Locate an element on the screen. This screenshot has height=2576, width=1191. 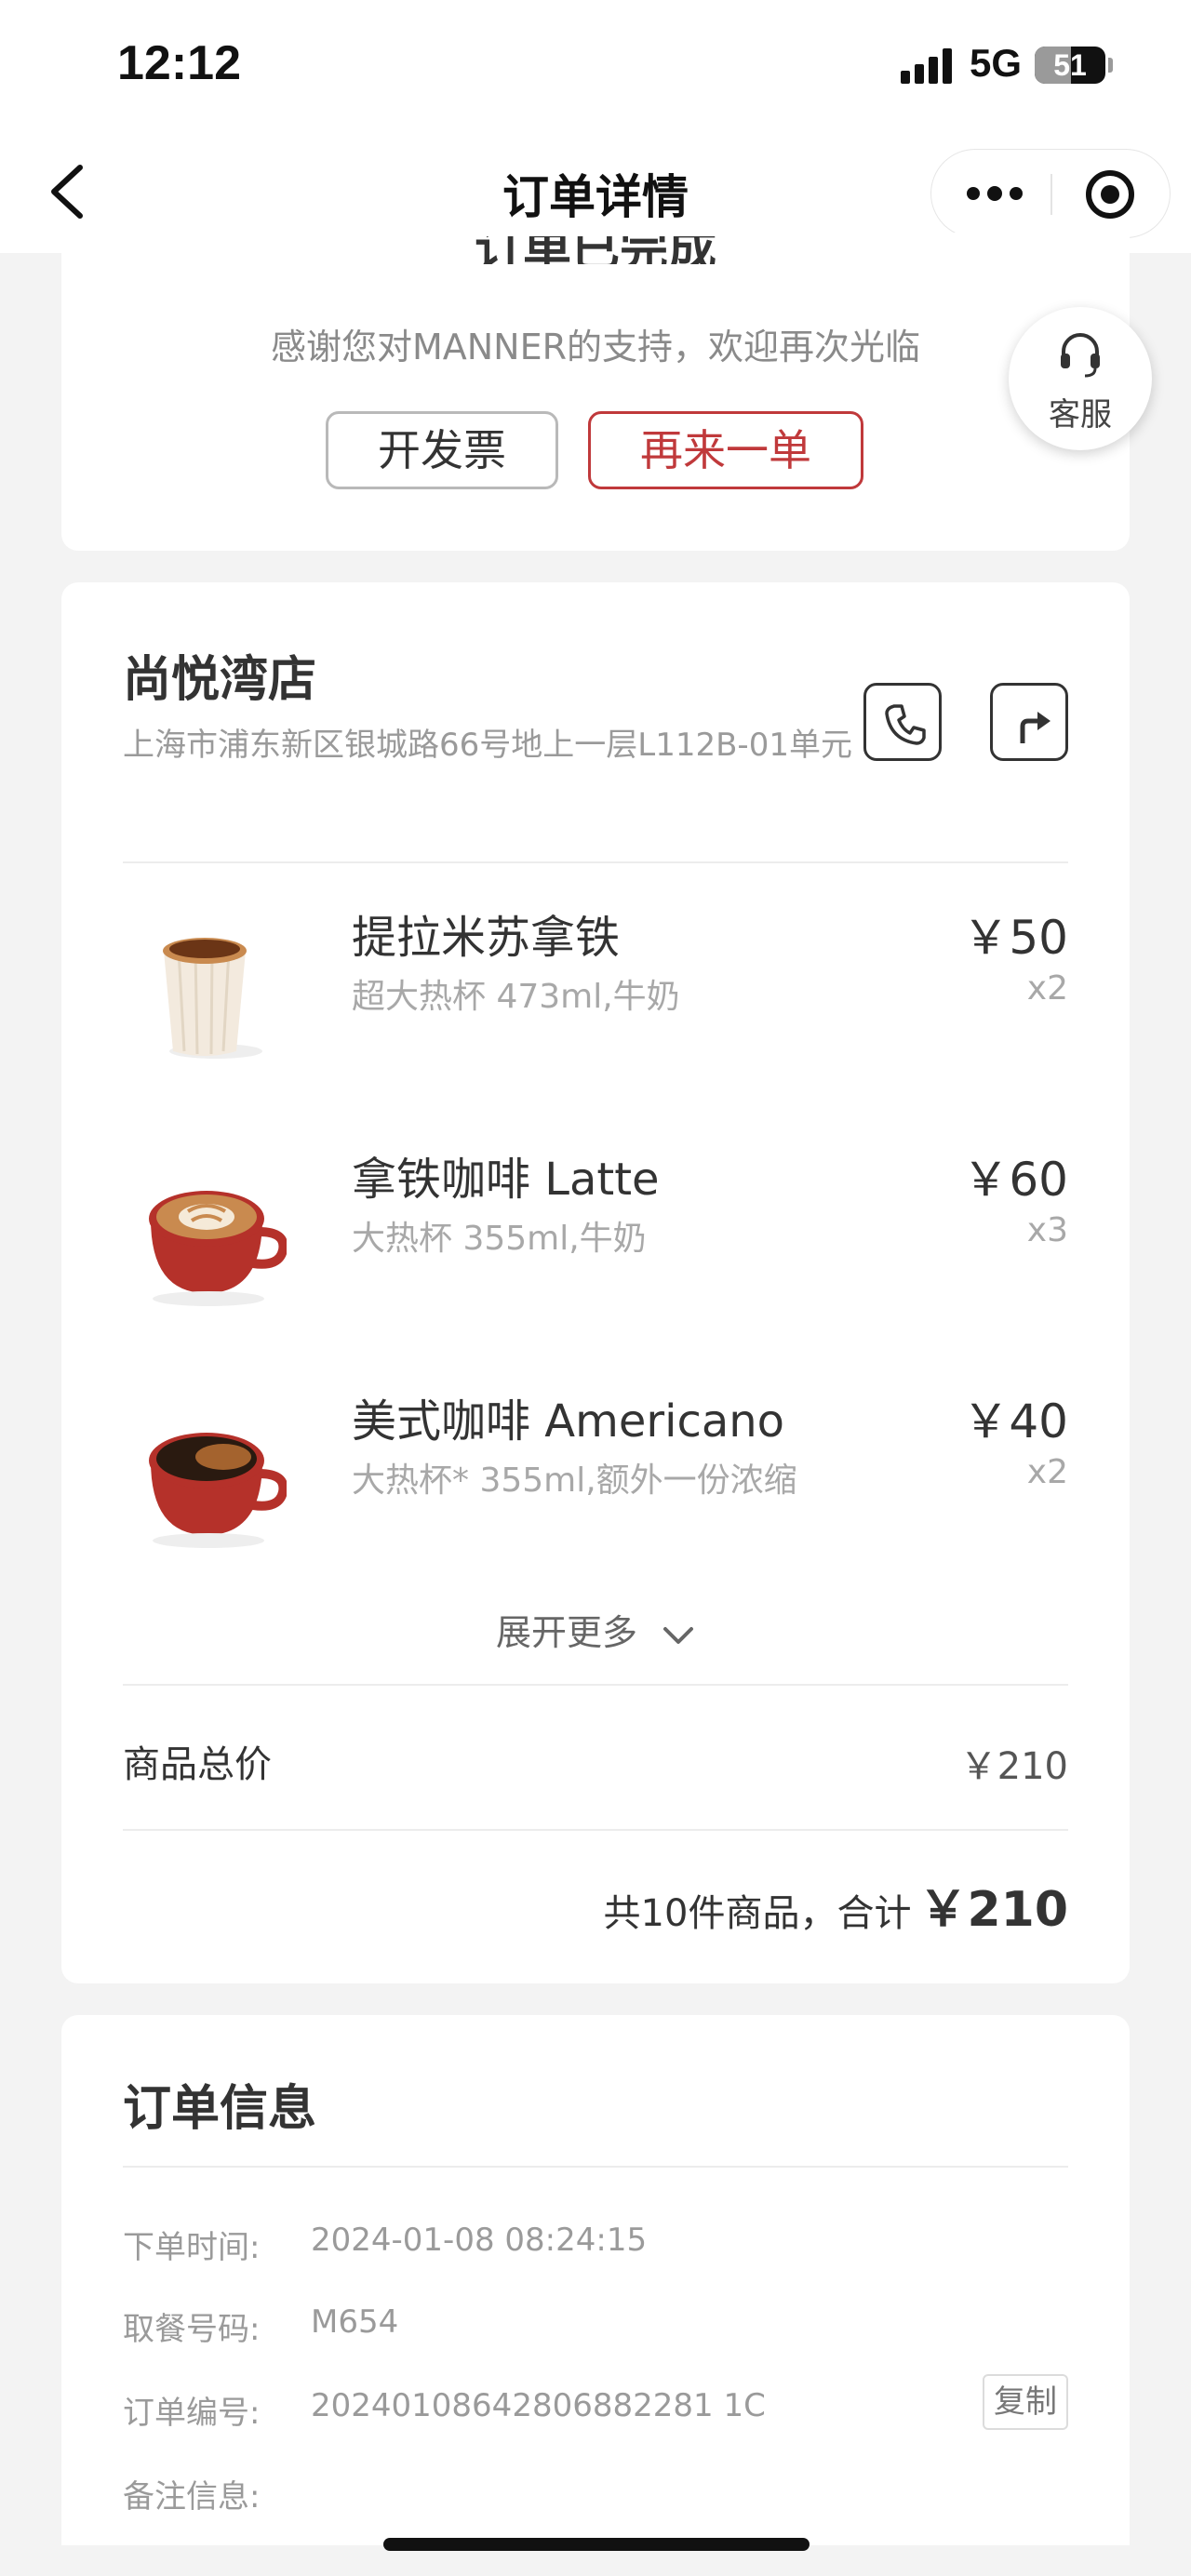
order-summary: 共10件商品，合计 ￥210 is located at coordinates (836, 1905).